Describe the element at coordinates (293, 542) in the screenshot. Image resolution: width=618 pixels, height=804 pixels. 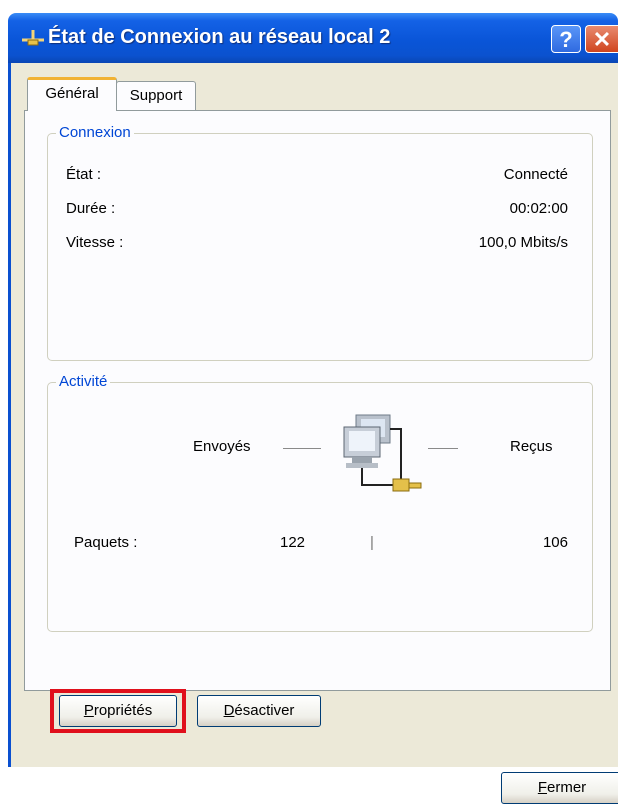
I see `packets-sent-value: 122` at that location.